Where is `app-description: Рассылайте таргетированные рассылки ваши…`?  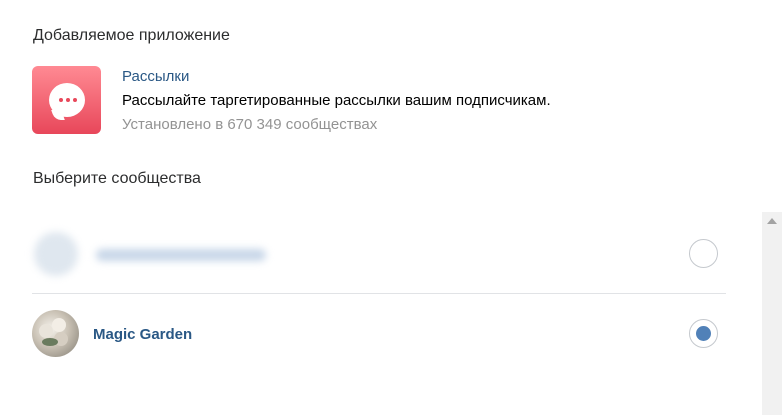 app-description: Рассылайте таргетированные рассылки ваши… is located at coordinates (336, 100).